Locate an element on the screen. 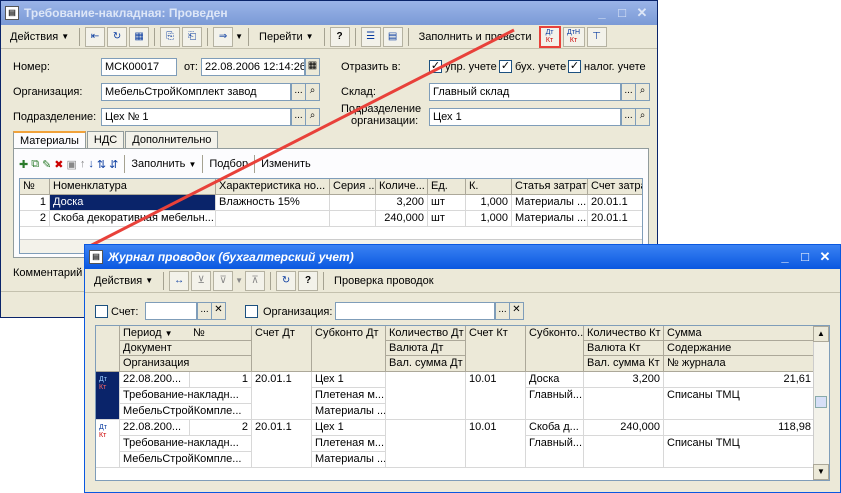  org-checkbox is located at coordinates (251, 311).